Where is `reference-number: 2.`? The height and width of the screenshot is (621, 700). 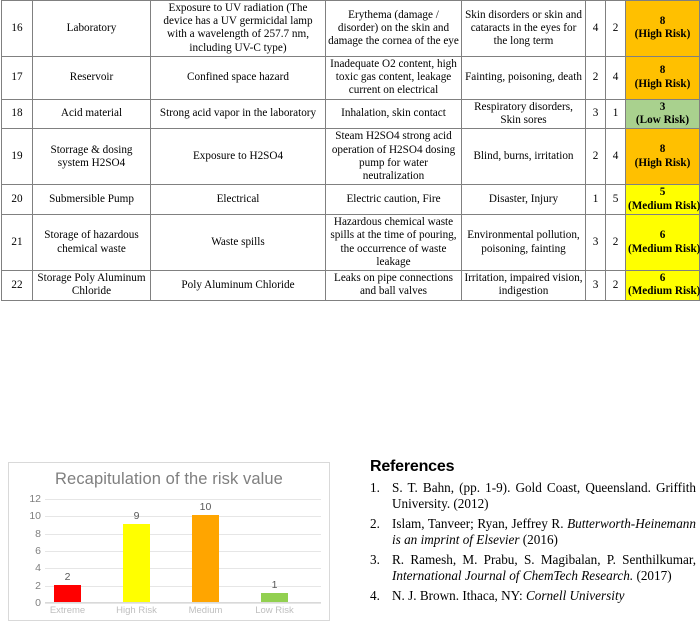
reference-number: 2. is located at coordinates (375, 524).